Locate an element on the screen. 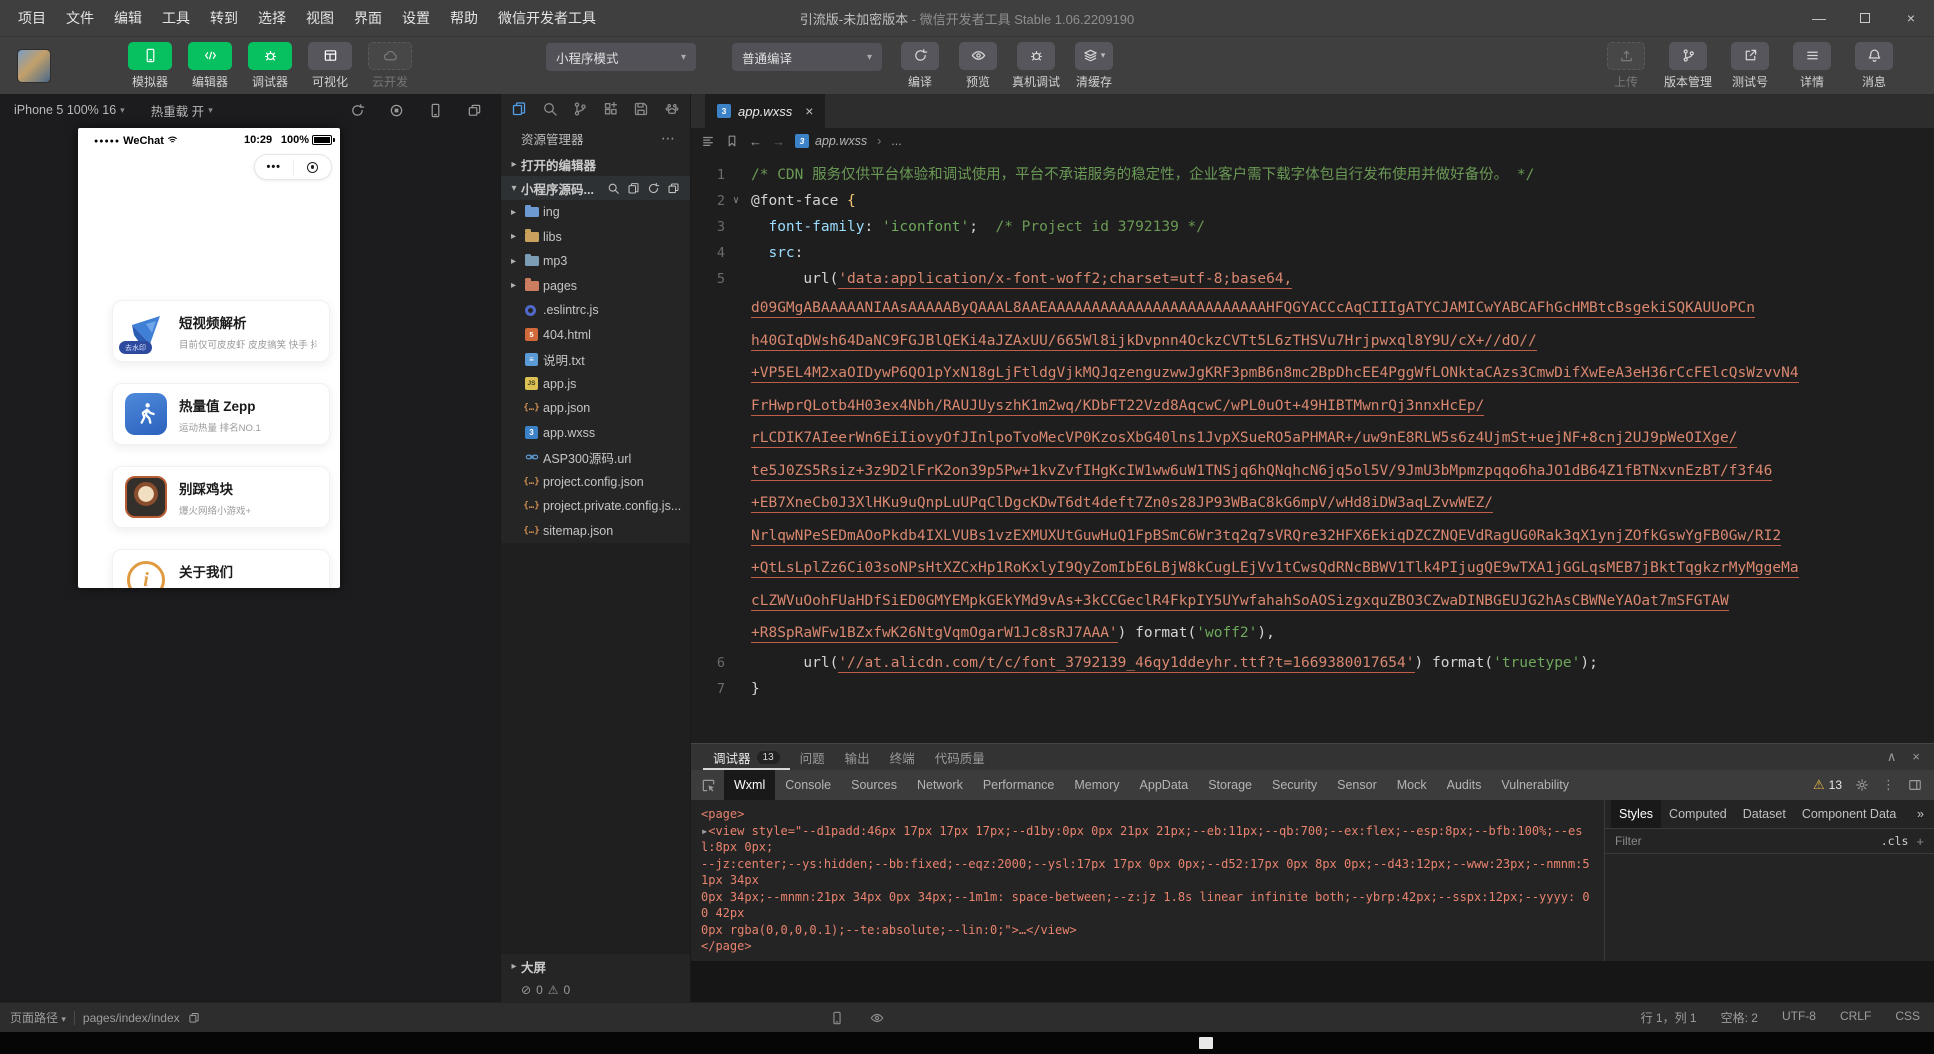 The height and width of the screenshot is (1054, 1934). cls-toggle: .cls is located at coordinates (1895, 841).